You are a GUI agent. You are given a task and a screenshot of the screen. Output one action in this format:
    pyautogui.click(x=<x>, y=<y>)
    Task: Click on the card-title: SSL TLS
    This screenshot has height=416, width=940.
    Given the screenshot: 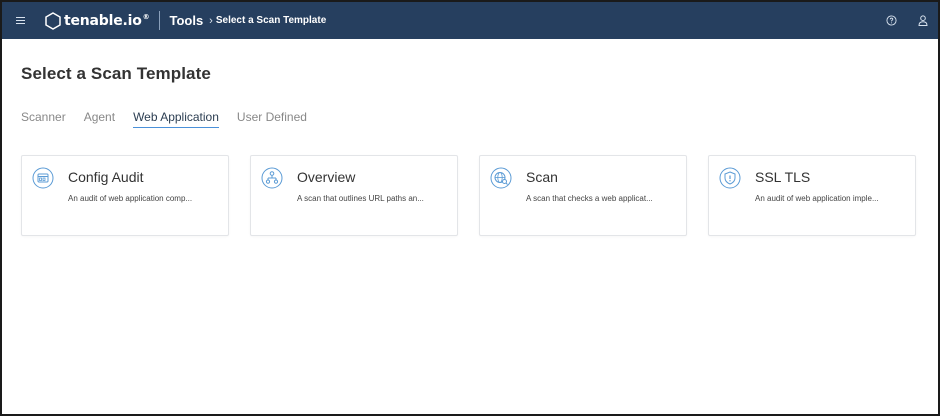 What is the action you would take?
    pyautogui.click(x=783, y=177)
    